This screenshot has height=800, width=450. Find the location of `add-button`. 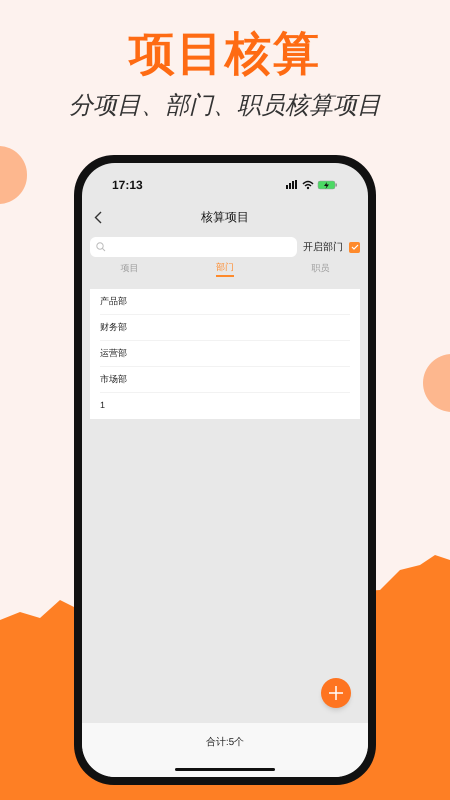

add-button is located at coordinates (336, 693).